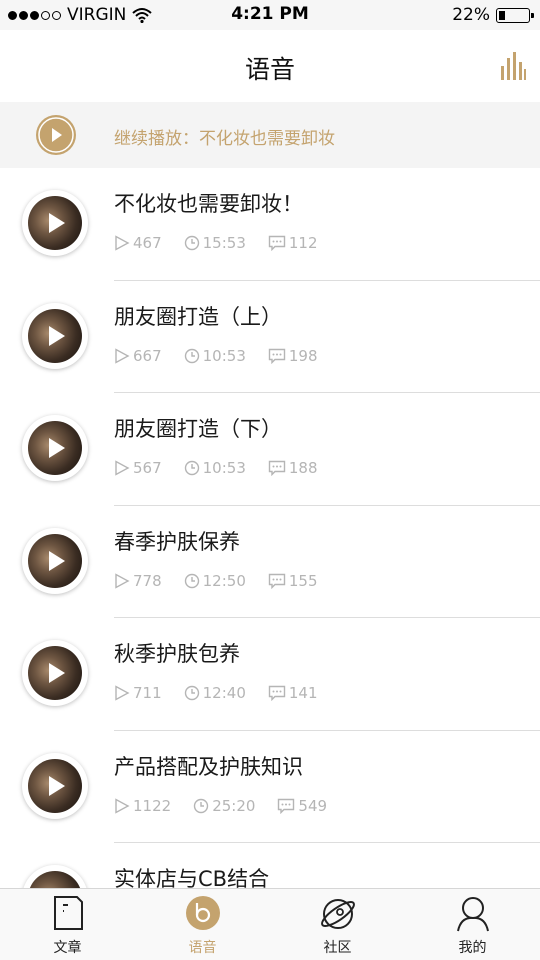  I want to click on tab-bar: 文章 语音 社区 我的, so click(270, 924).